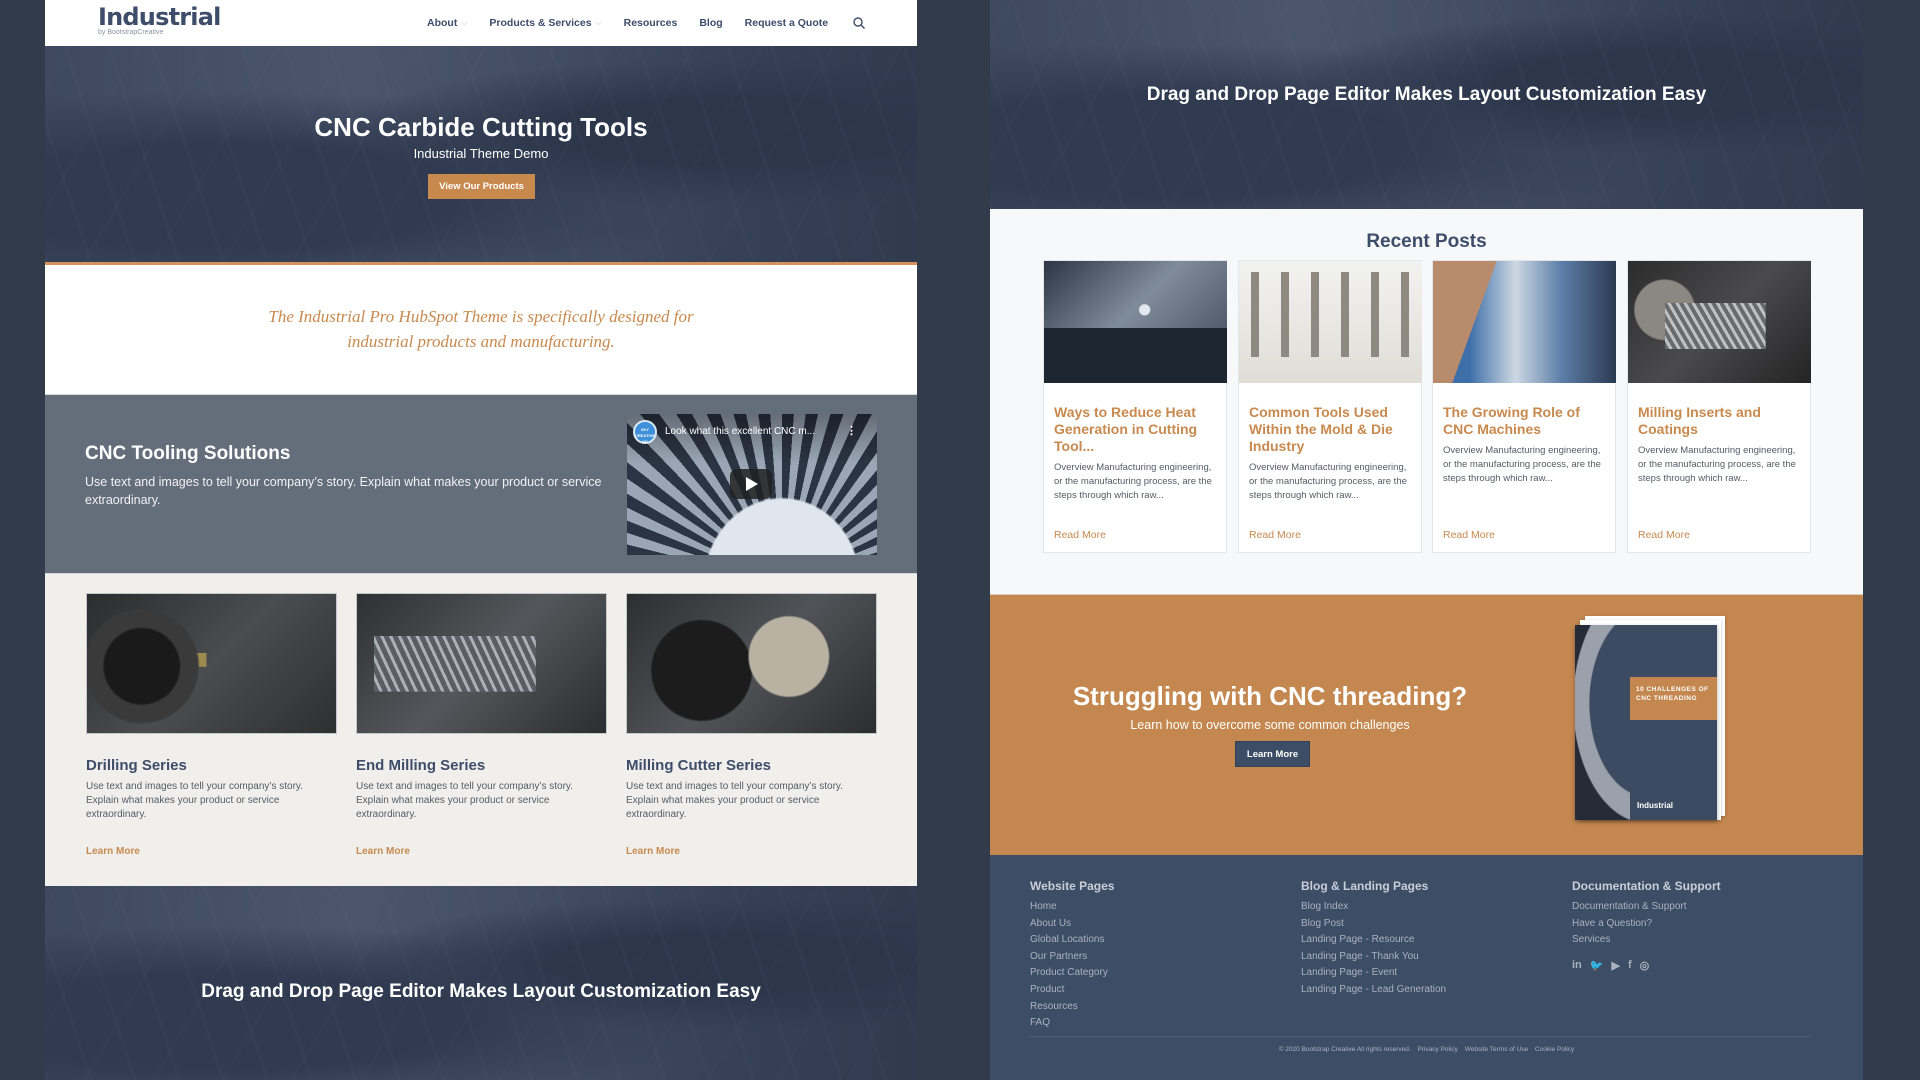 This screenshot has height=1080, width=1920. I want to click on footer-link: Resources, so click(1072, 1007).